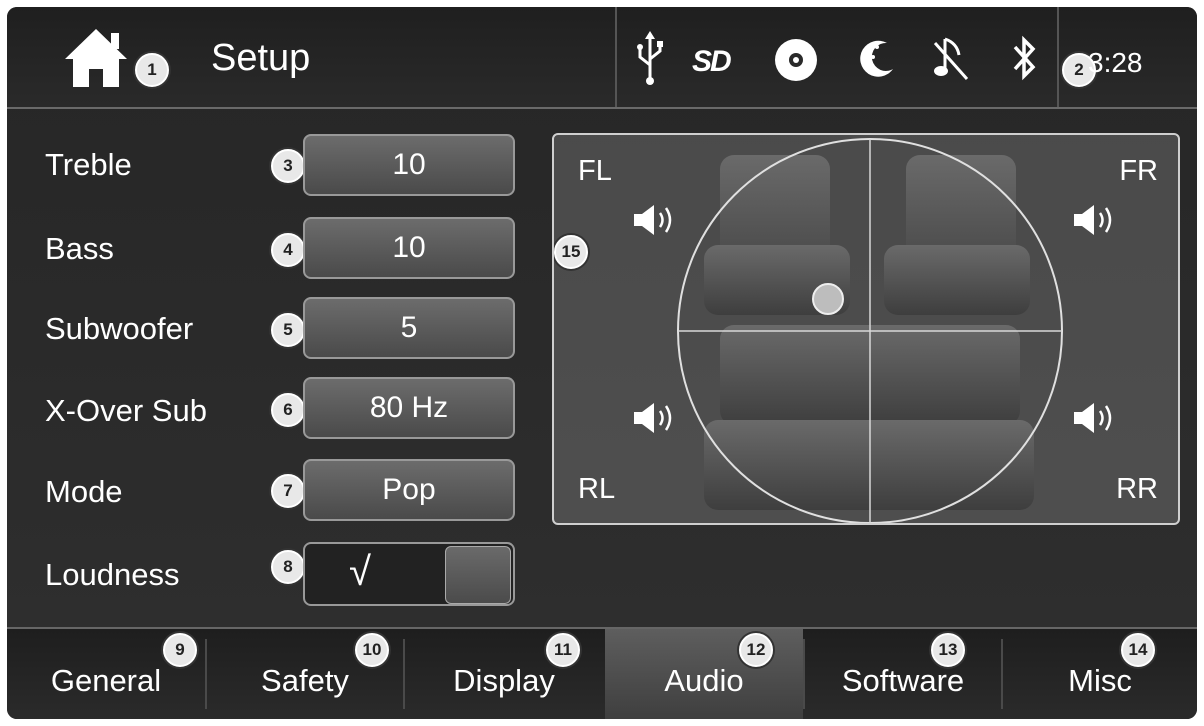 This screenshot has width=1204, height=726. I want to click on page-title: Setup, so click(261, 58).